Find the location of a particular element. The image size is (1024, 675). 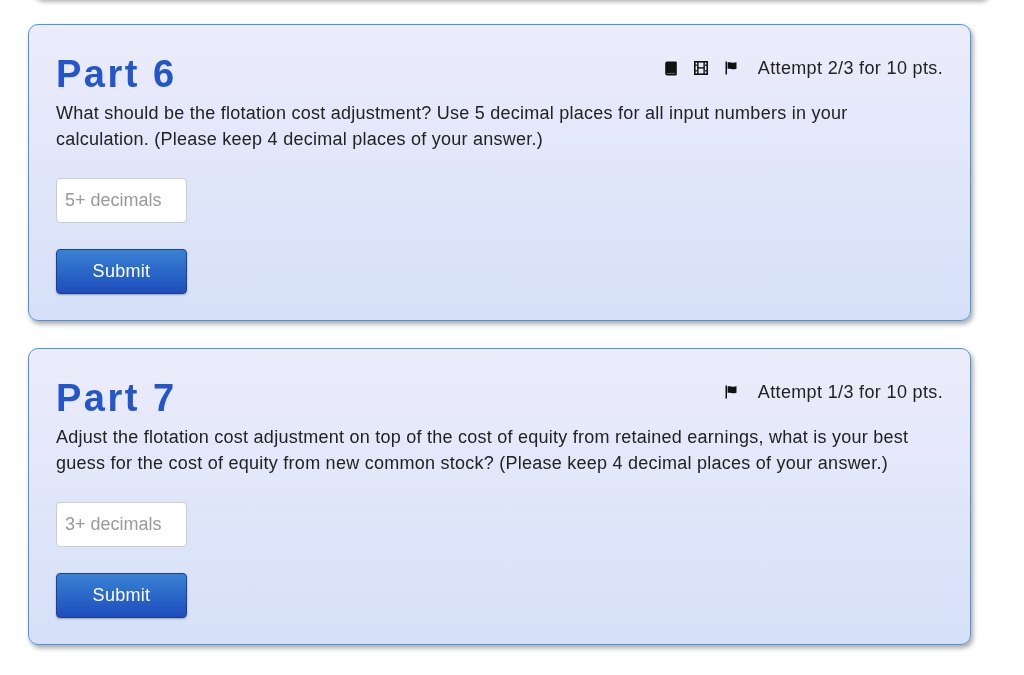

question-text: Adjust the flotation cost adjustment on top of the cost of equity from retained earnings, what is your best guess for the cost of equity from new common stock? (Please keep 4 decimal places of your answer.) is located at coordinates (483, 450).